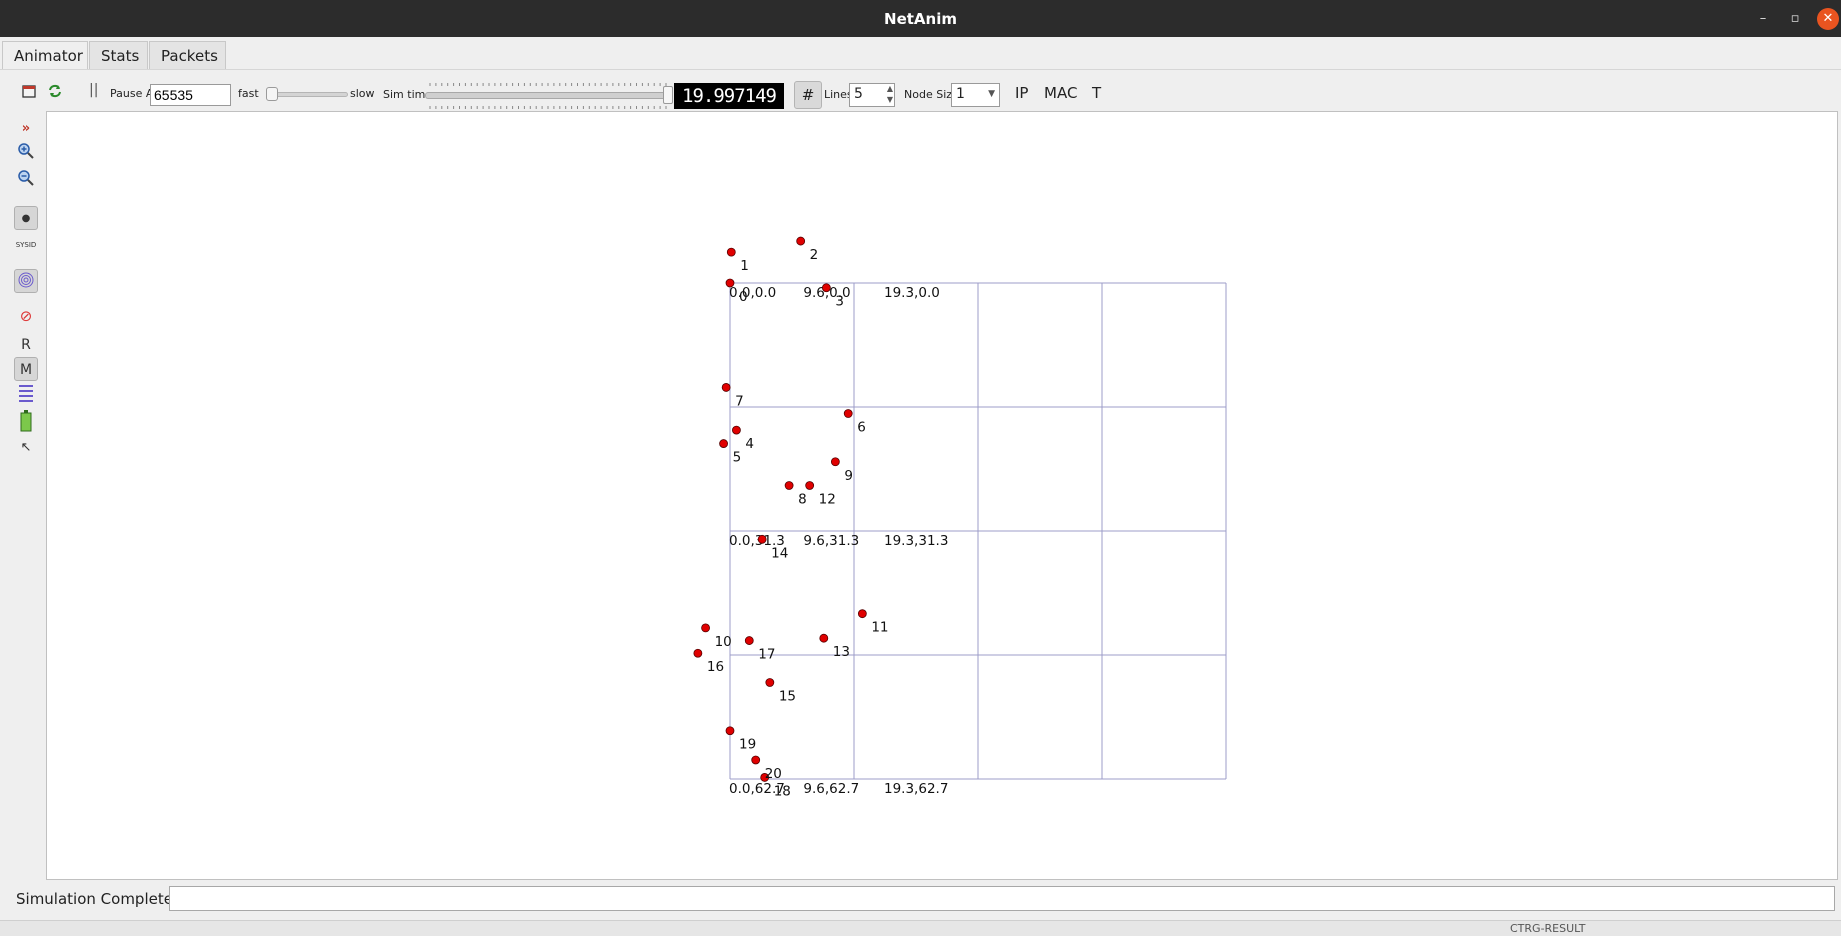  Describe the element at coordinates (26, 316) in the screenshot. I see `no-entry-icon: ⊘` at that location.